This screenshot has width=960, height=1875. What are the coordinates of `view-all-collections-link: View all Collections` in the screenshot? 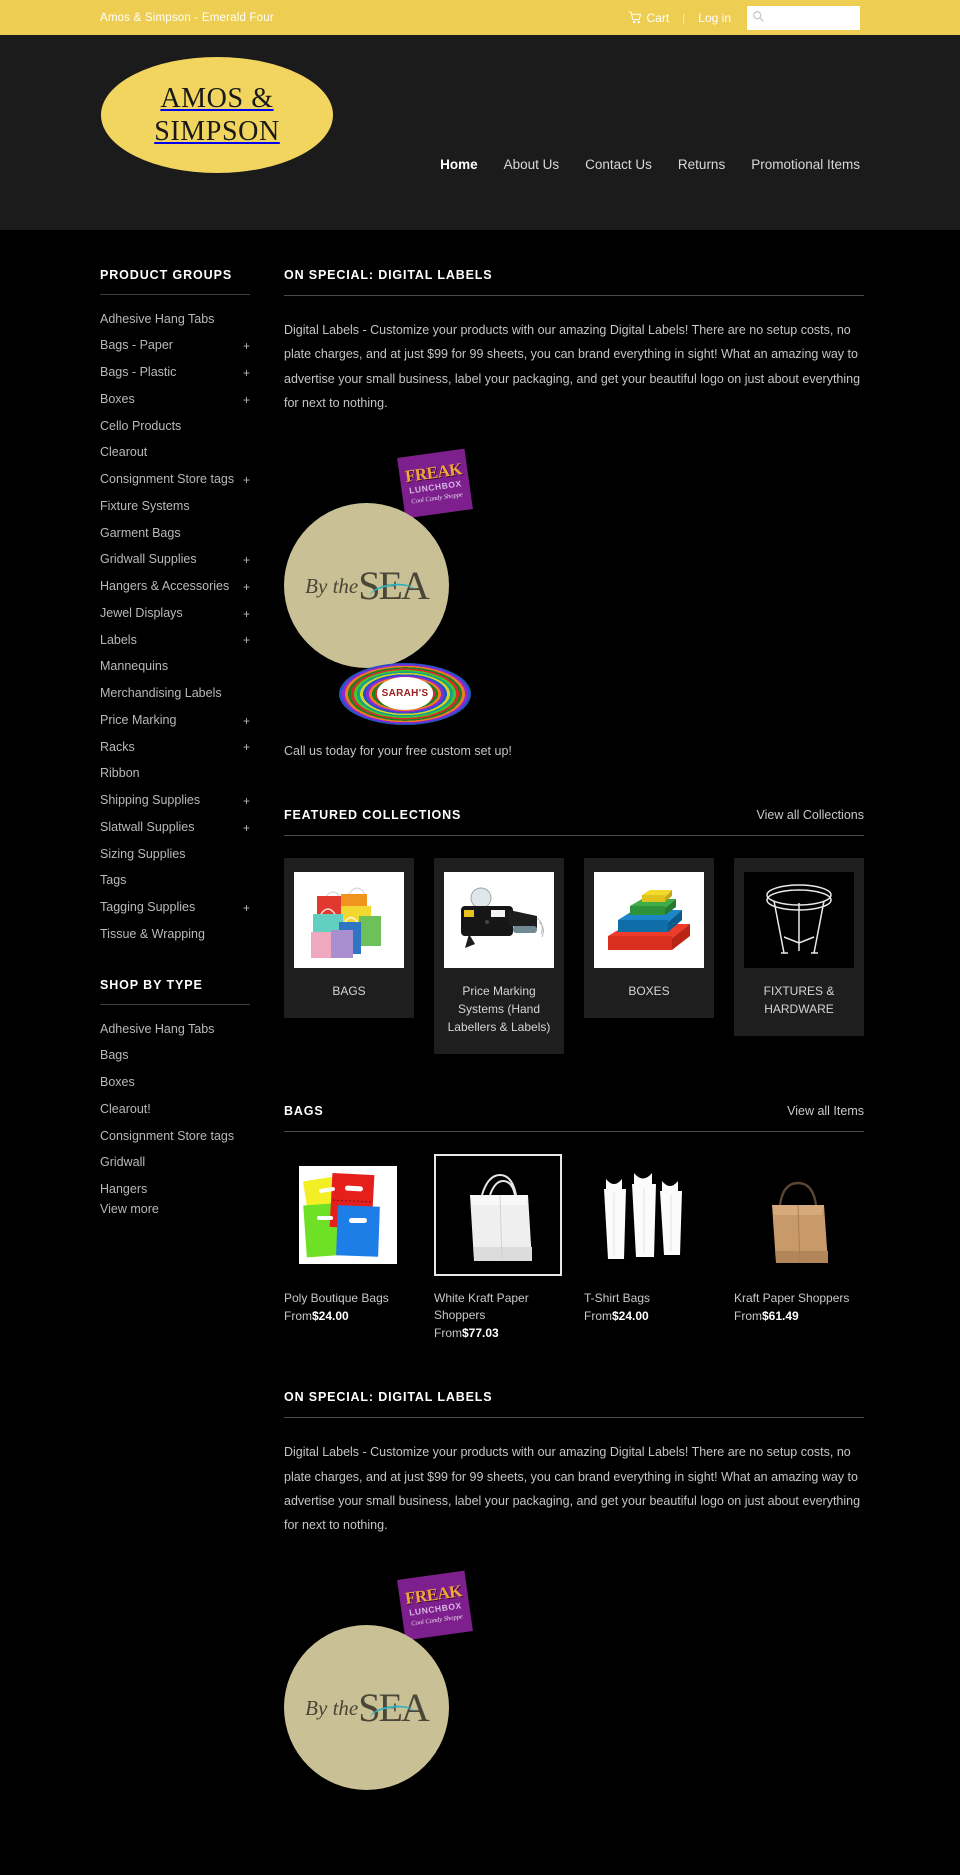 It's located at (810, 815).